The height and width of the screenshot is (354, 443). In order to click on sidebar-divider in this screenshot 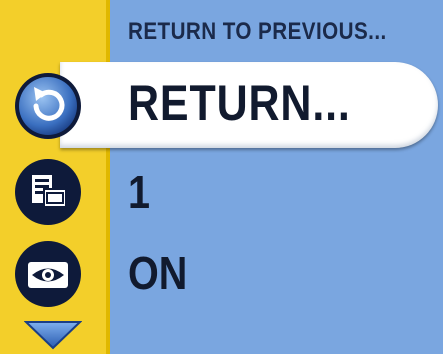, I will do `click(108, 177)`.